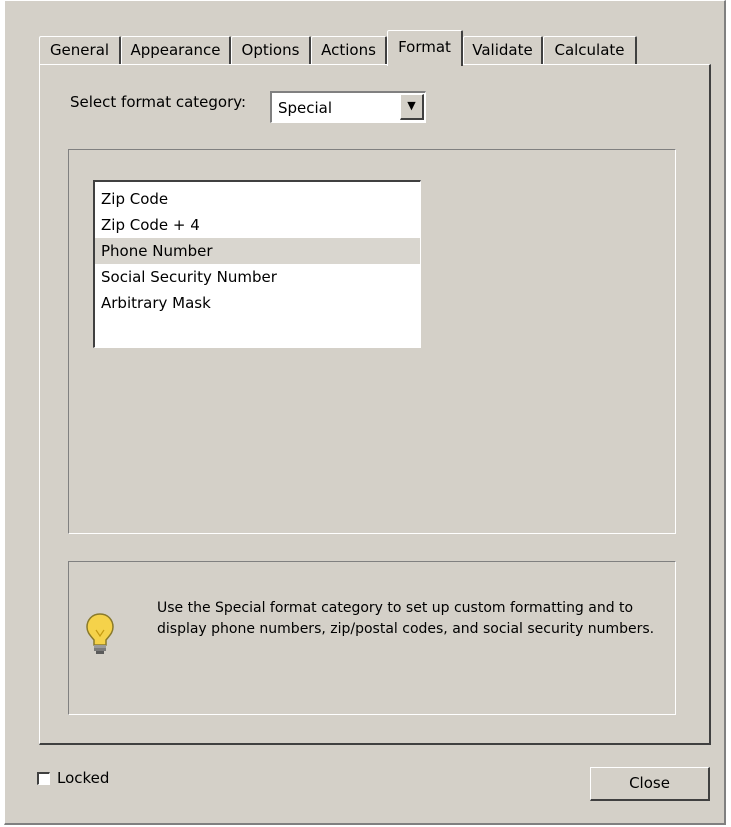 The height and width of the screenshot is (827, 731). Describe the element at coordinates (43, 778) in the screenshot. I see `locked-checkbox-box` at that location.